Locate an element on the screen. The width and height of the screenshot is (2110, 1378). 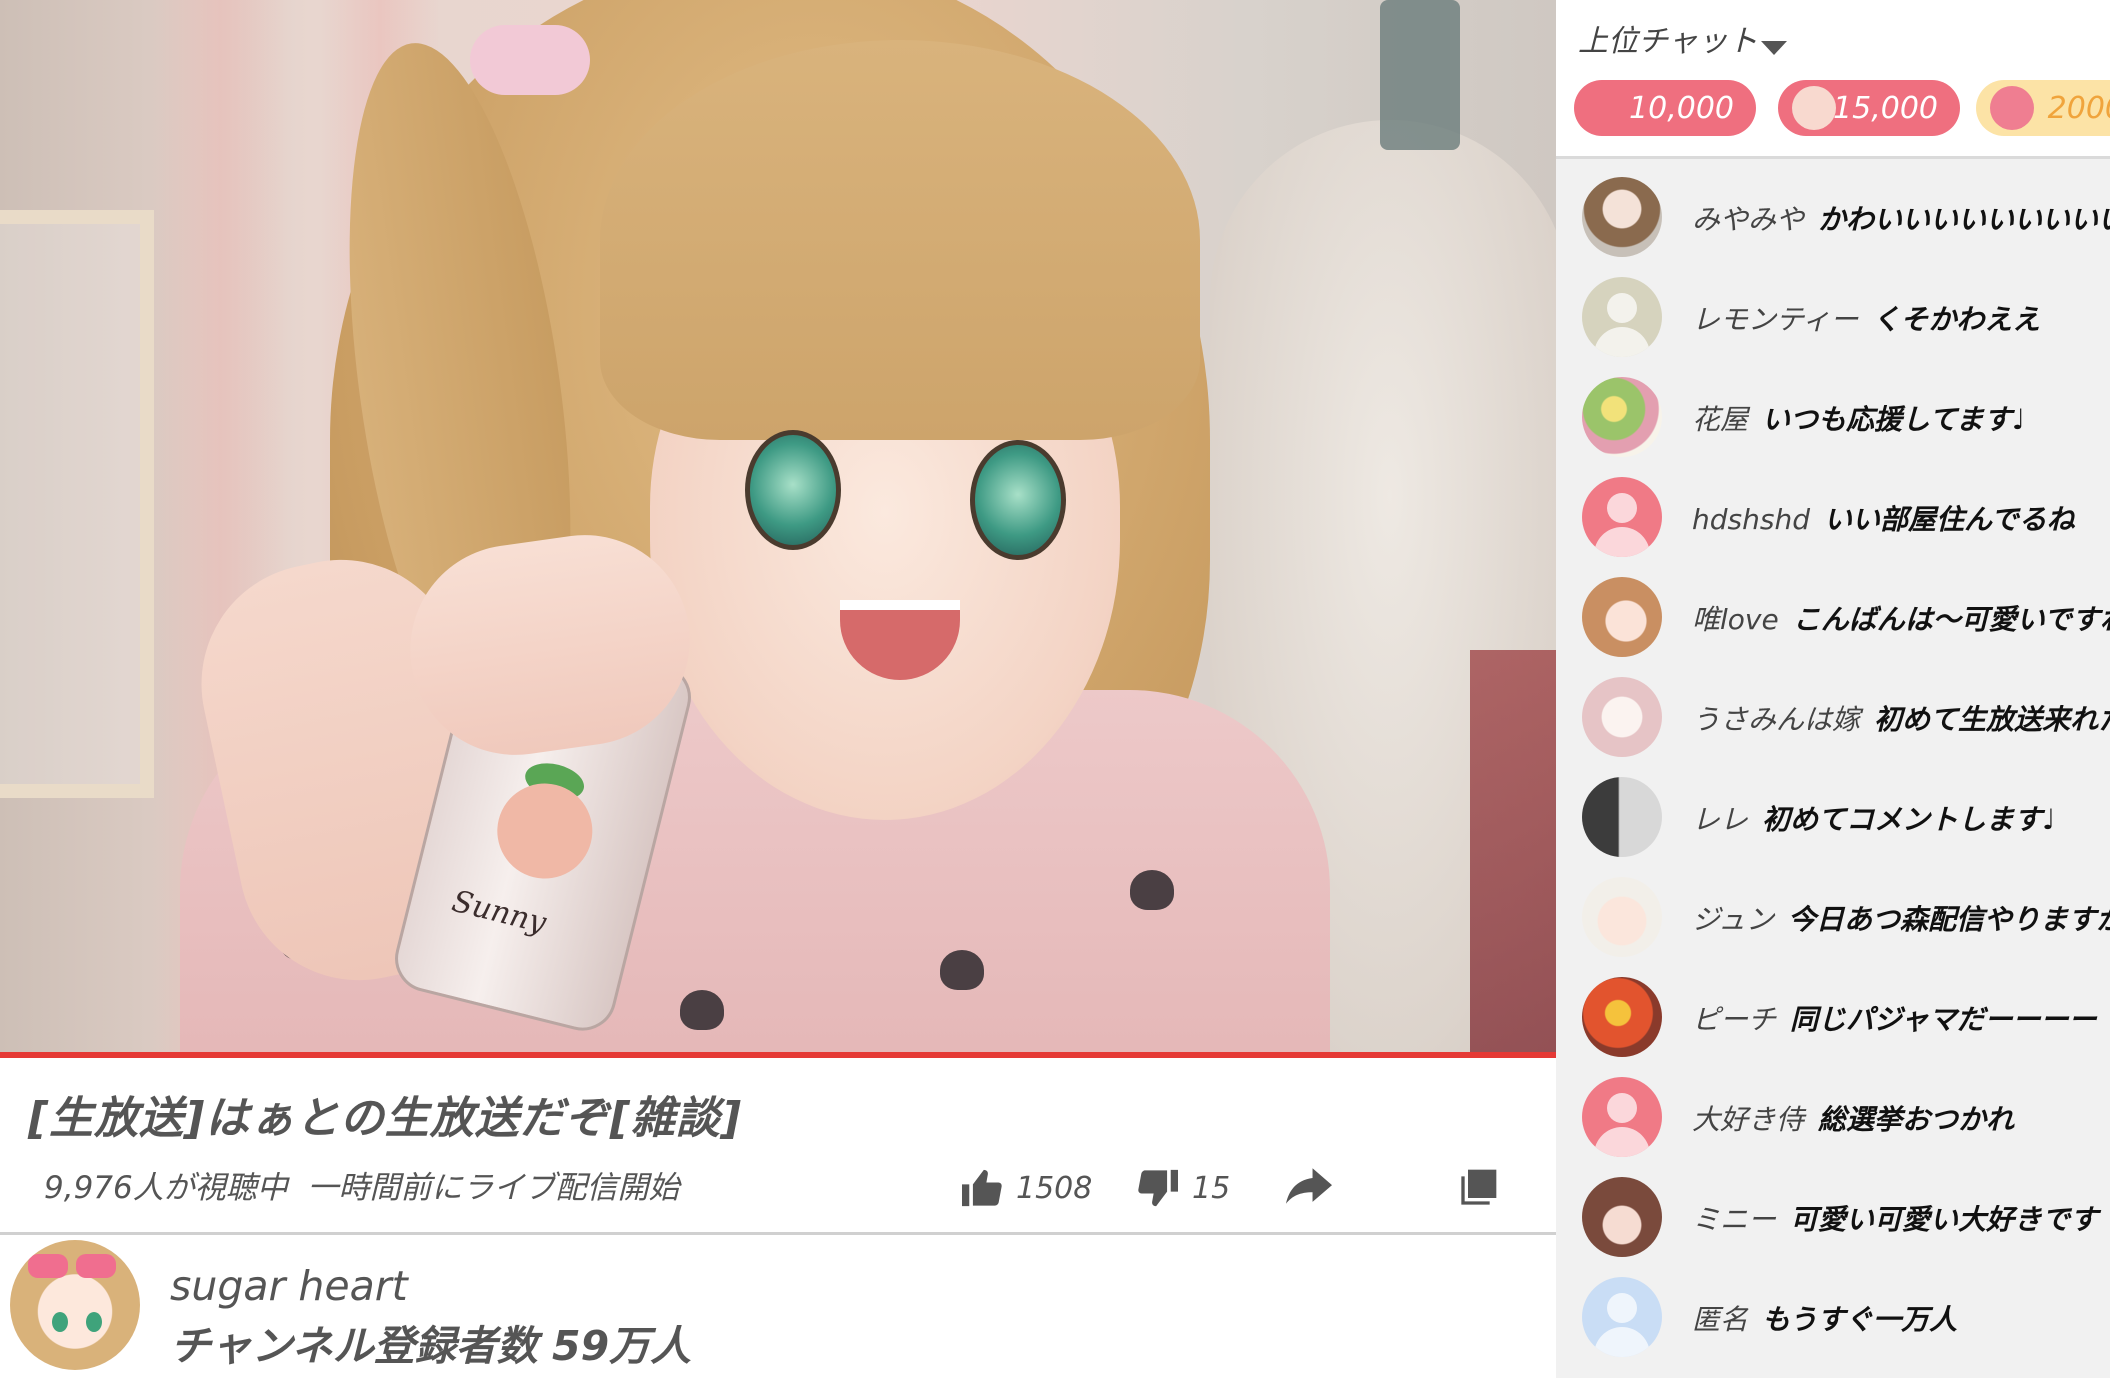
superchat-ticker-item: 2000 is located at coordinates (2043, 108).